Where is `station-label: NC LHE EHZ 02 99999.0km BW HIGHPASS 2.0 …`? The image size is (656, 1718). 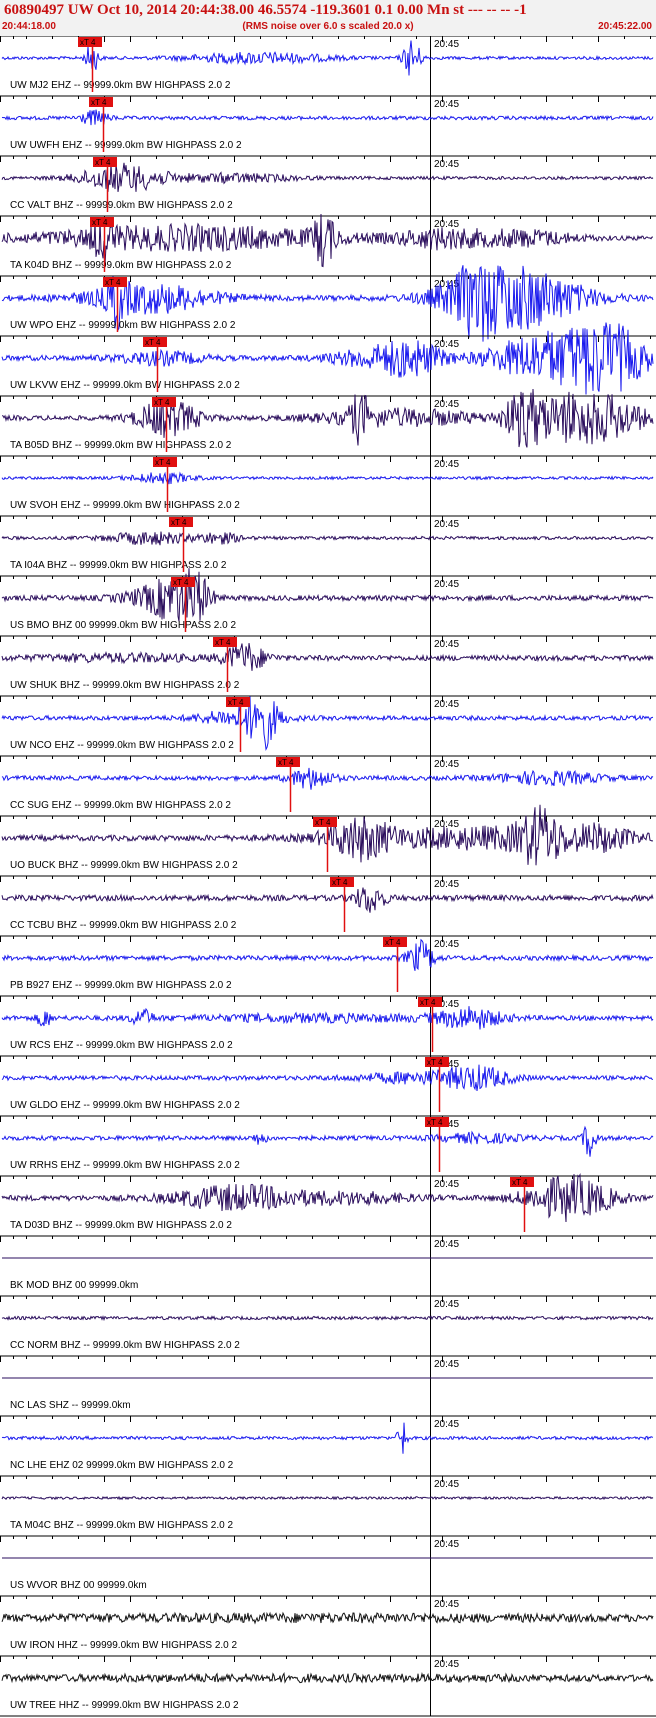
station-label: NC LHE EHZ 02 99999.0km BW HIGHPASS 2.0 … is located at coordinates (122, 1465).